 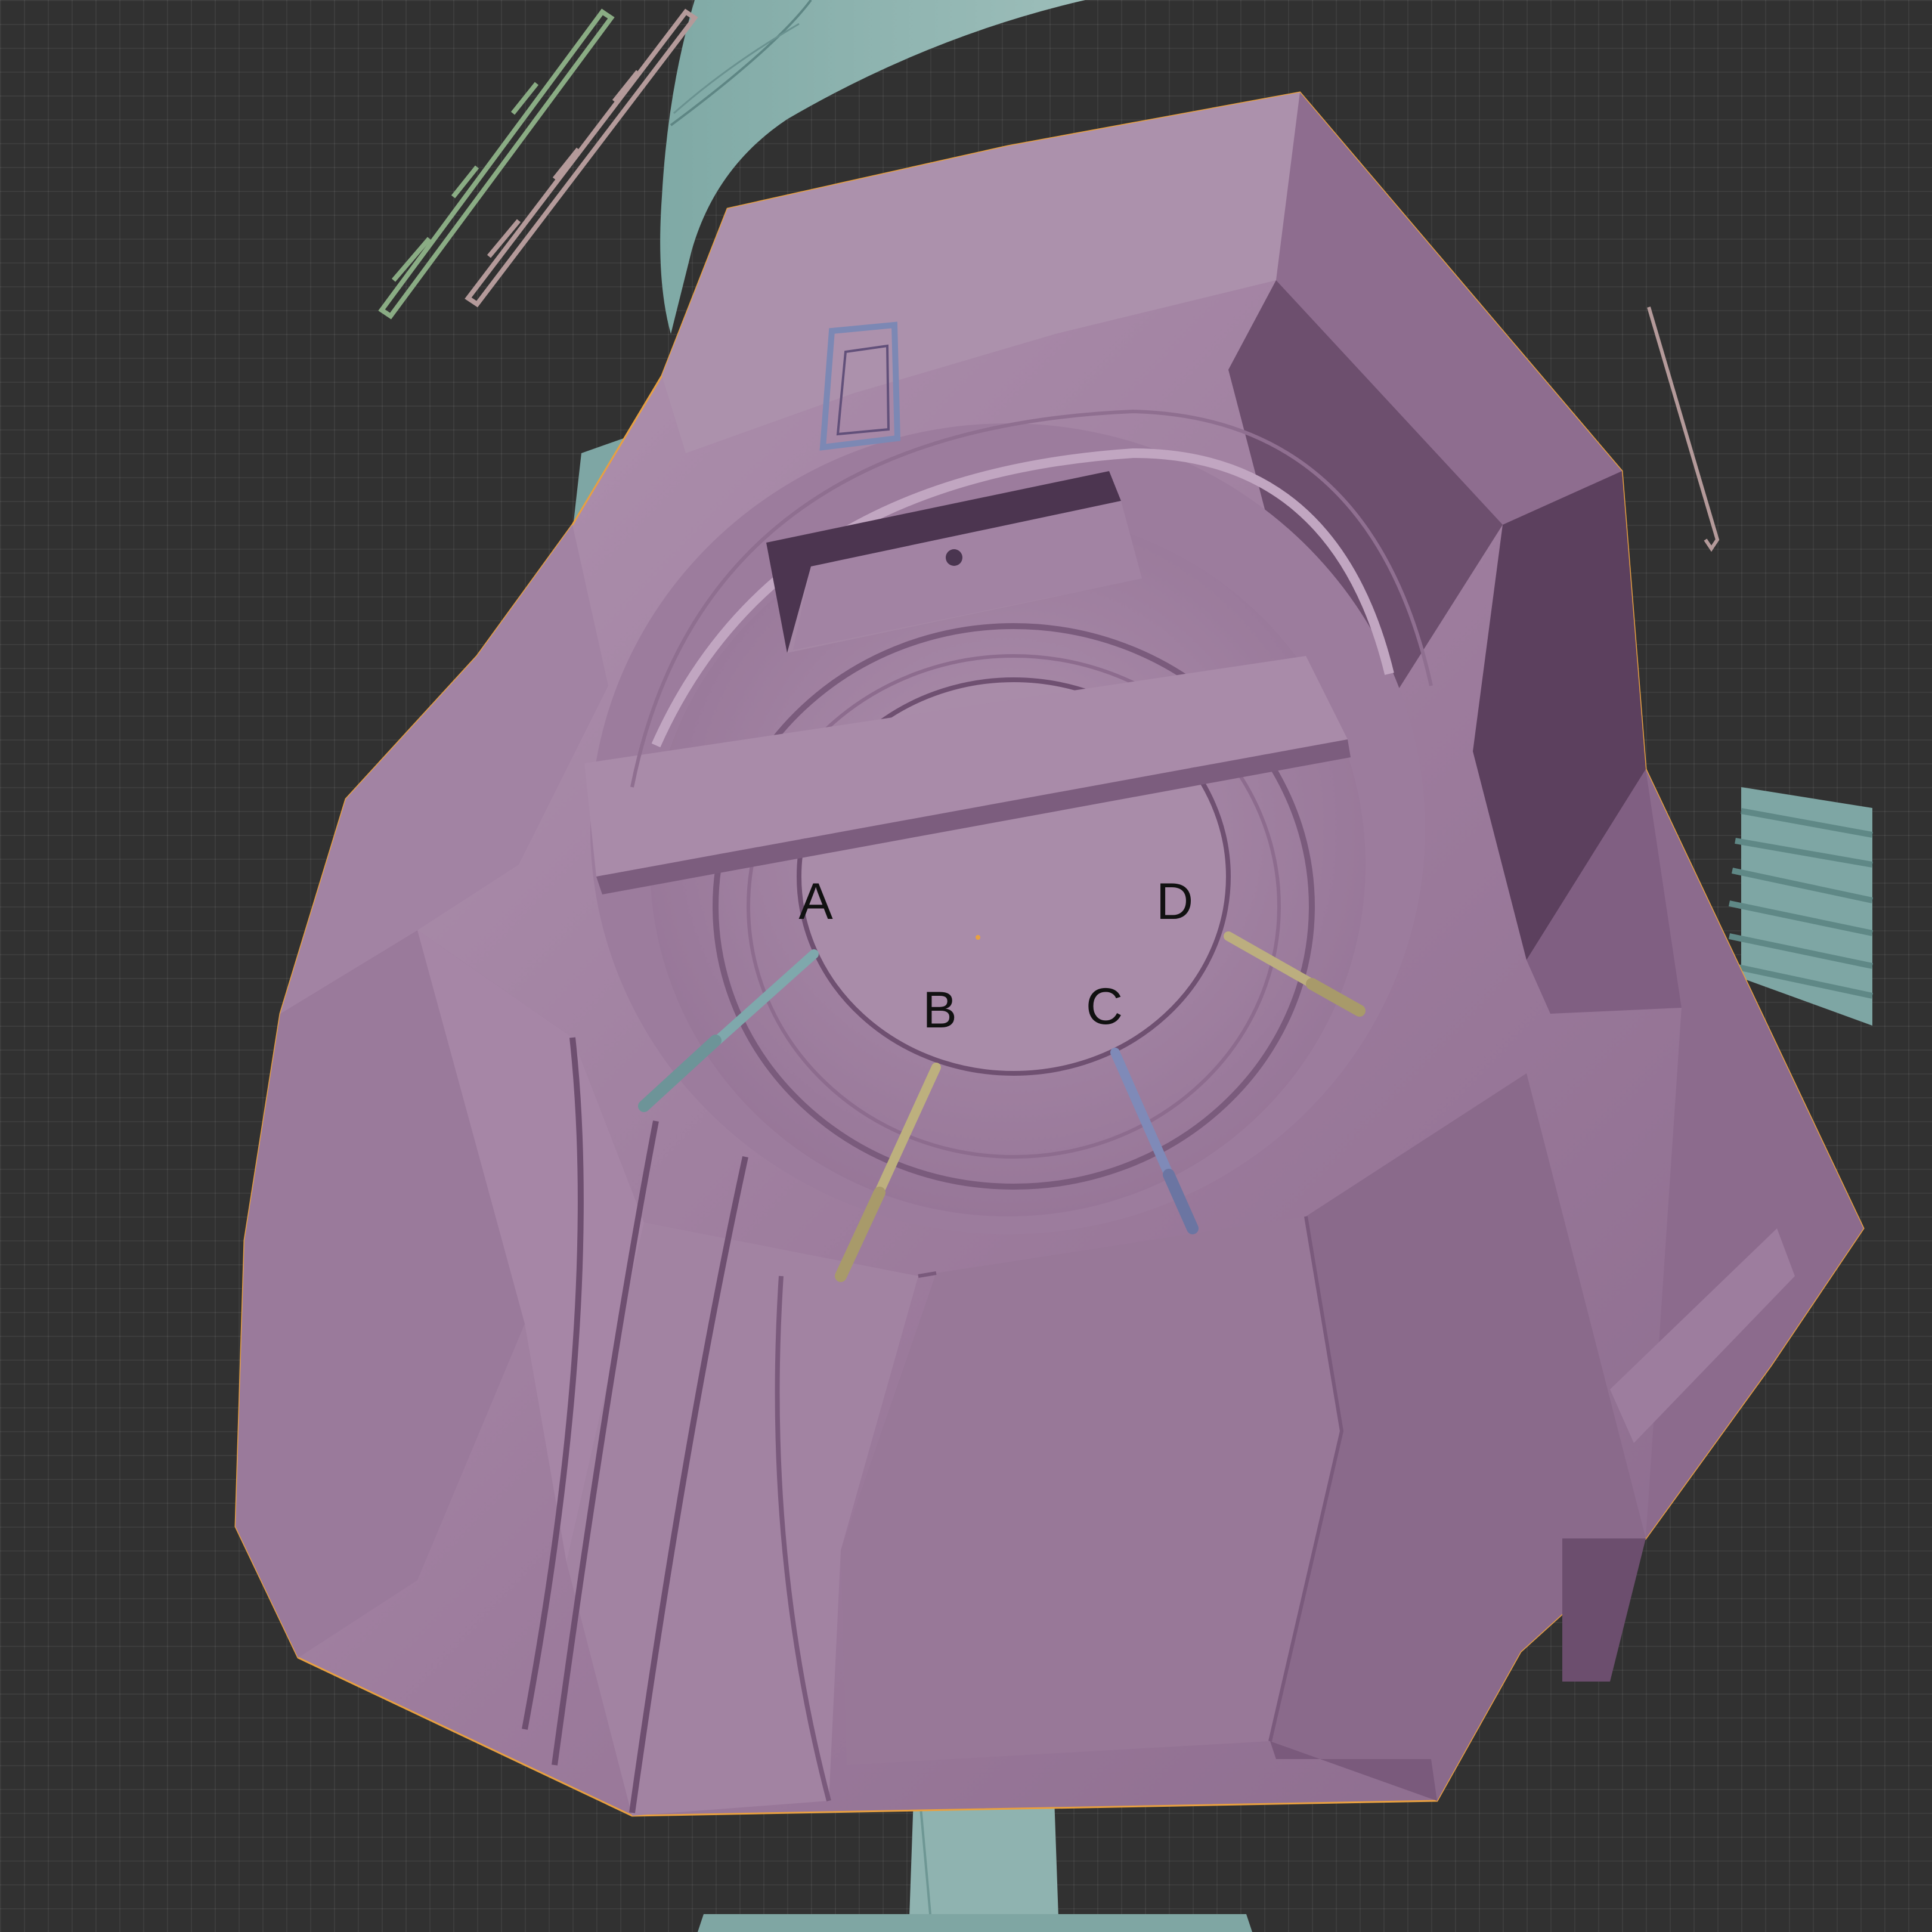 I want to click on stray-rail-green, so click(x=496, y=164).